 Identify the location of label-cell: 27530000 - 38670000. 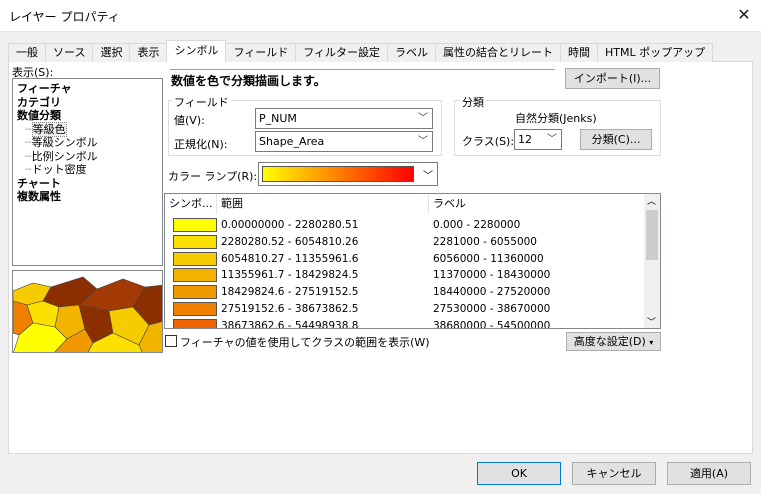
(491, 309).